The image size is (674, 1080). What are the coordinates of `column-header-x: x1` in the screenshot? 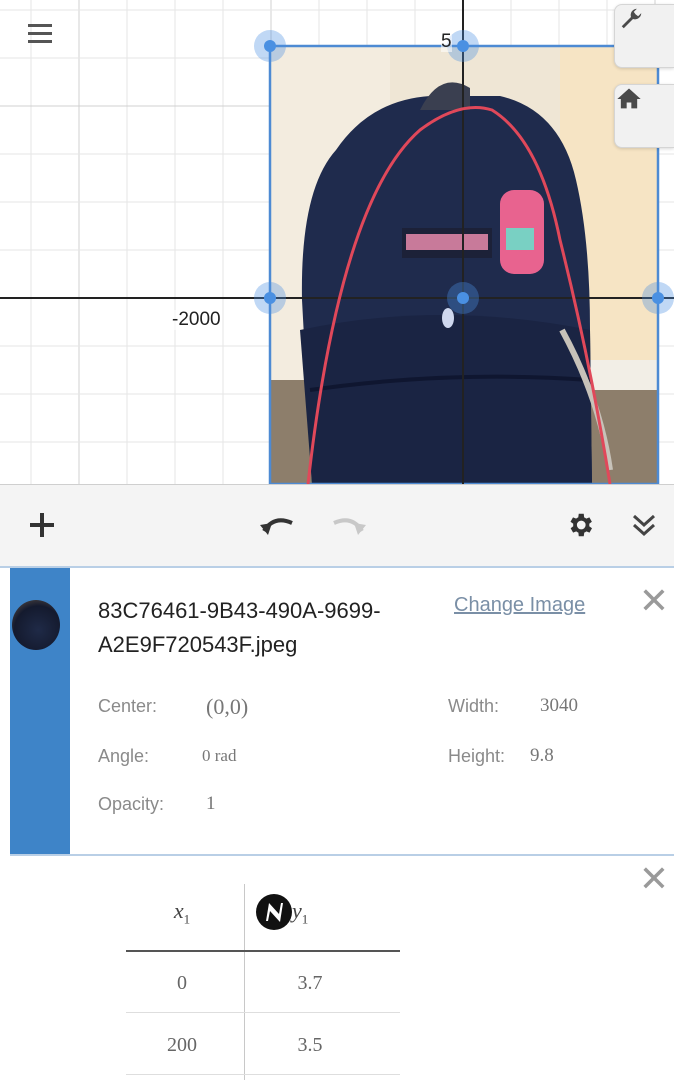 It's located at (182, 912).